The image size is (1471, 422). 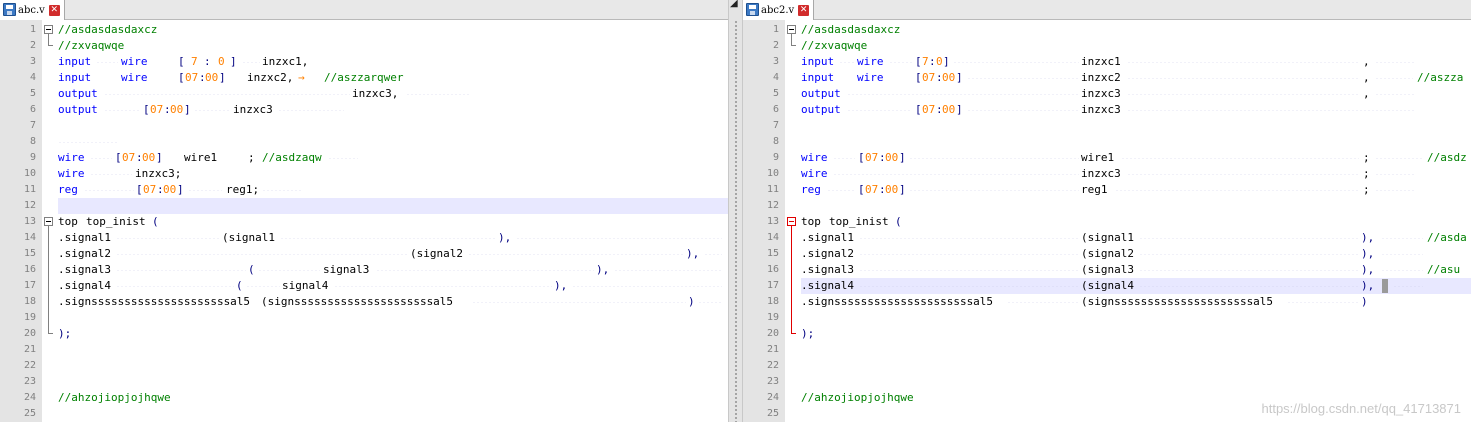 What do you see at coordinates (851, 29) in the screenshot?
I see `comment-text: //asdasdasdaxcz` at bounding box center [851, 29].